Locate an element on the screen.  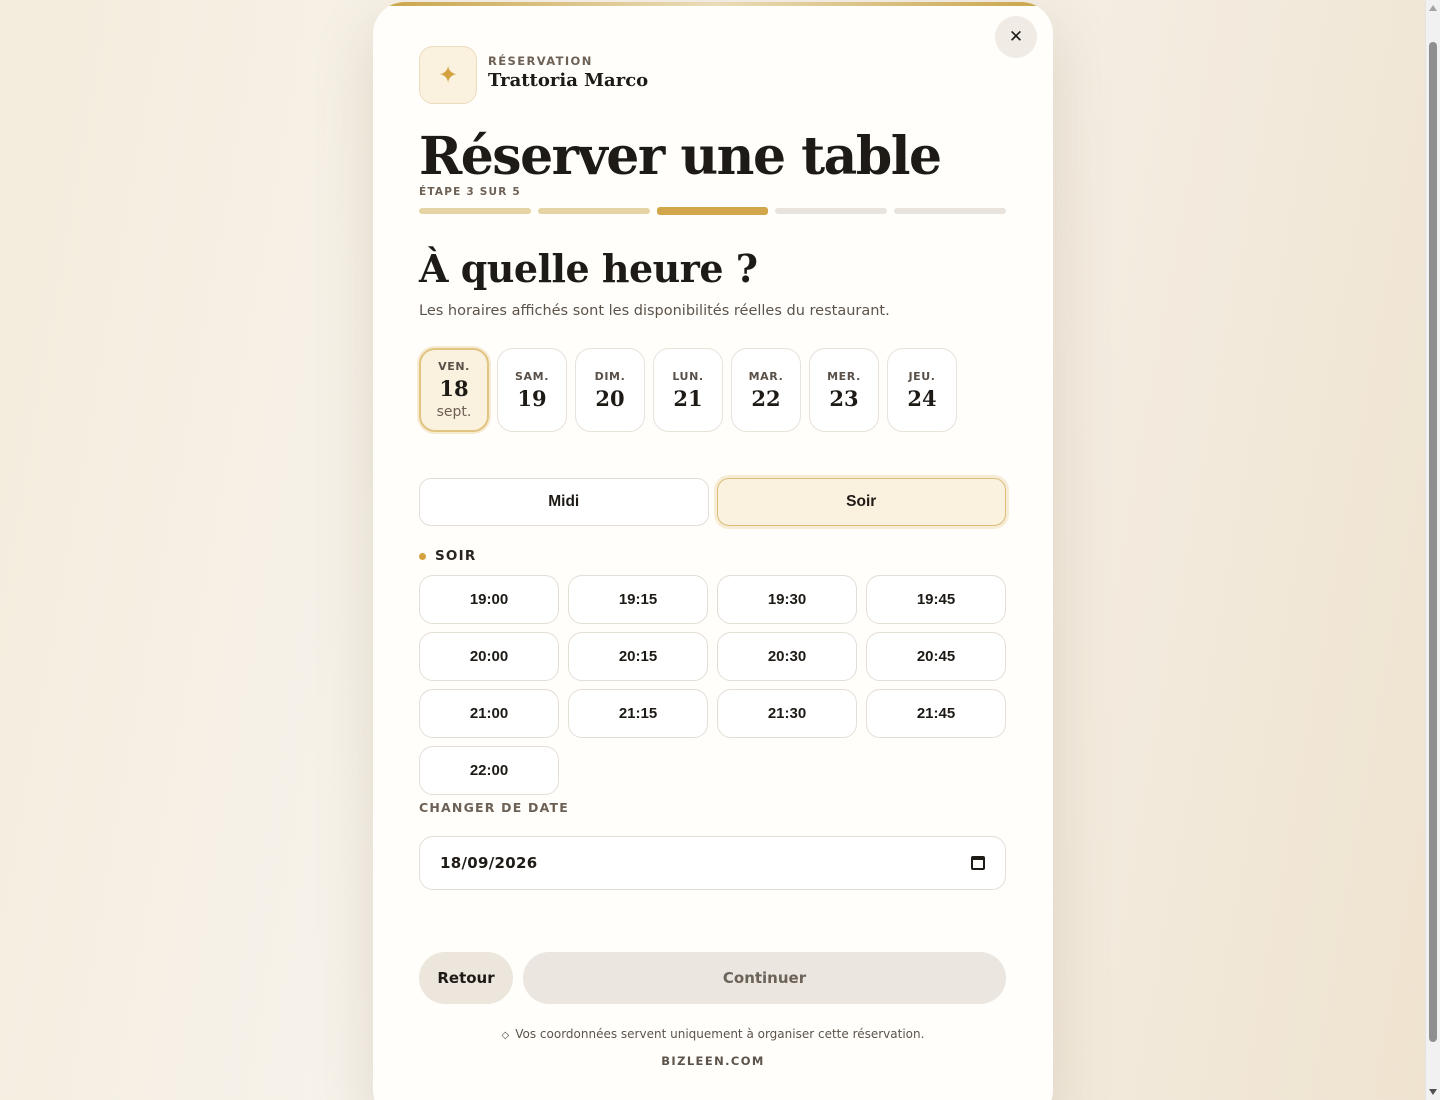
day-weekday: VEN. is located at coordinates (454, 366).